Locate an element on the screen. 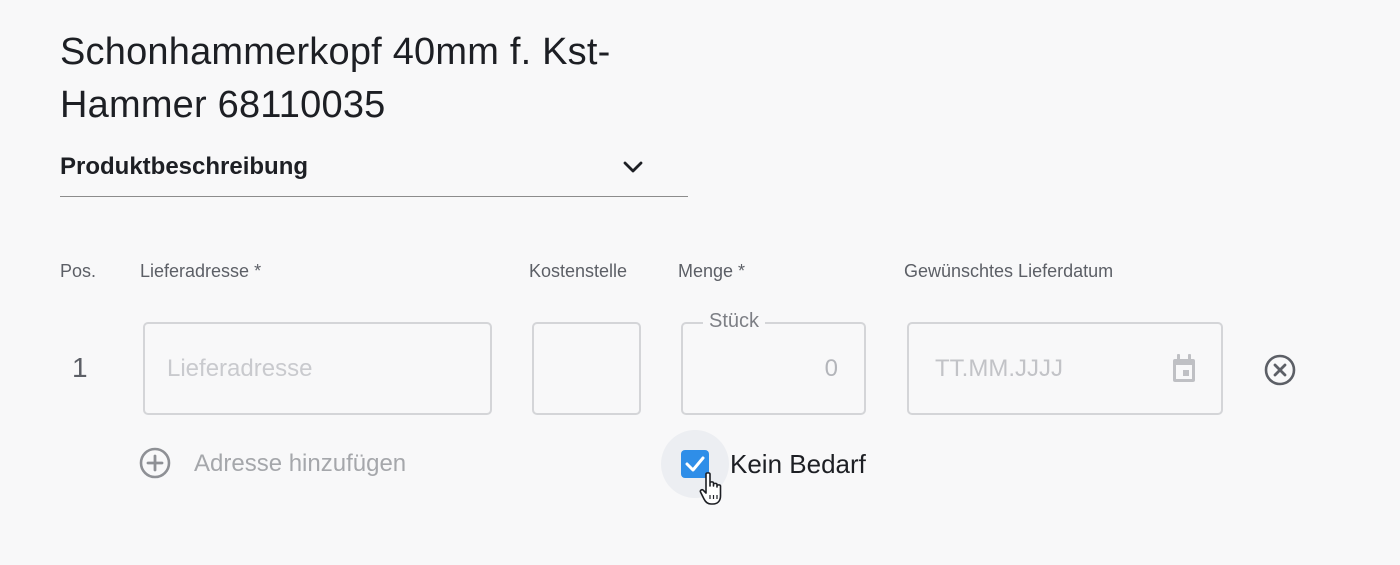  add-address-label: Adresse hinzufügen is located at coordinates (300, 463).